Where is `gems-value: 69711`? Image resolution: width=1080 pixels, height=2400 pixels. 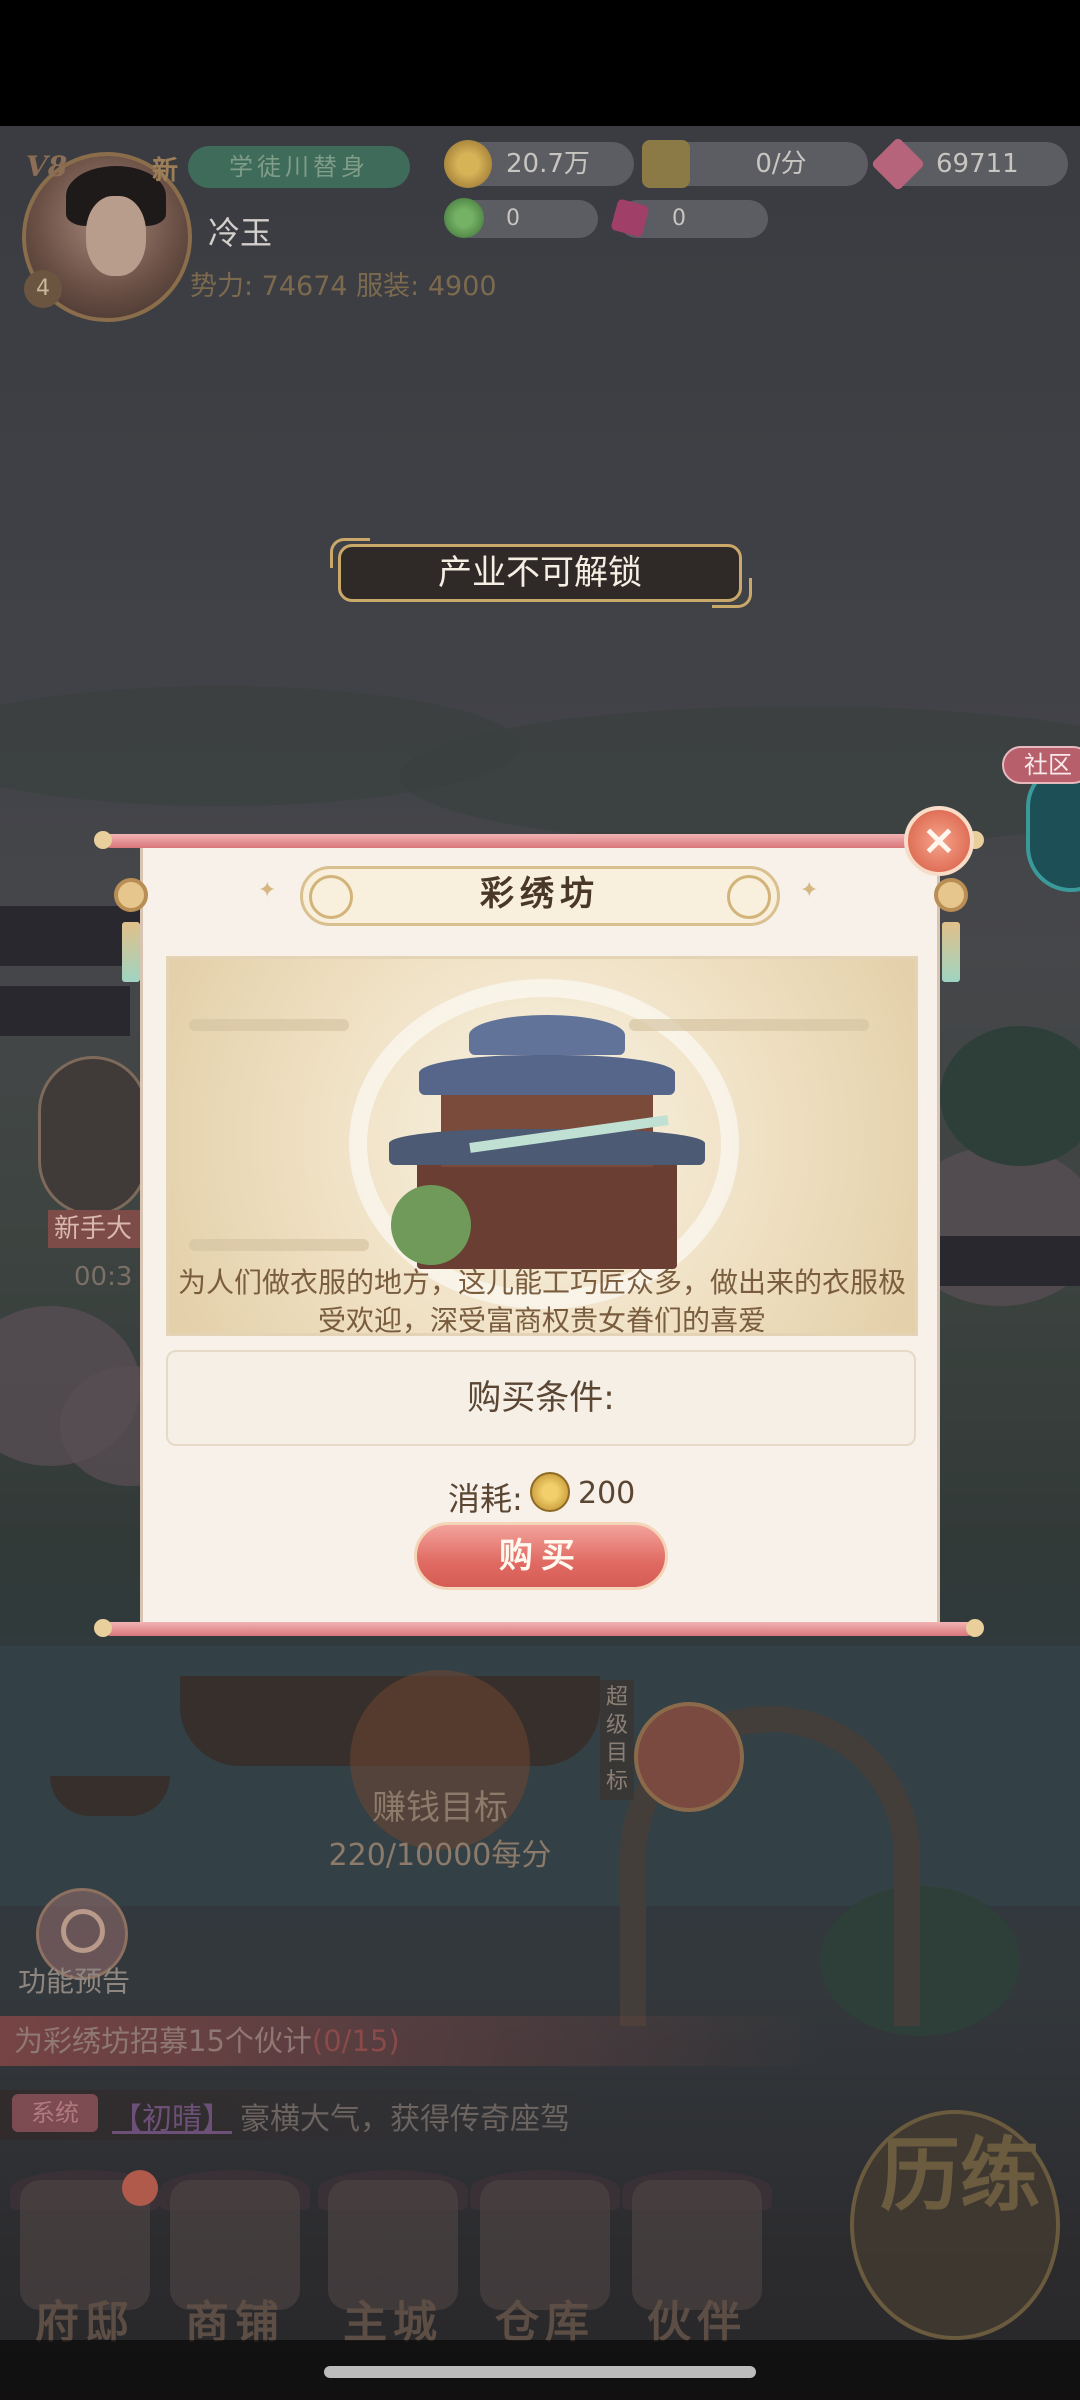 gems-value: 69711 is located at coordinates (977, 164).